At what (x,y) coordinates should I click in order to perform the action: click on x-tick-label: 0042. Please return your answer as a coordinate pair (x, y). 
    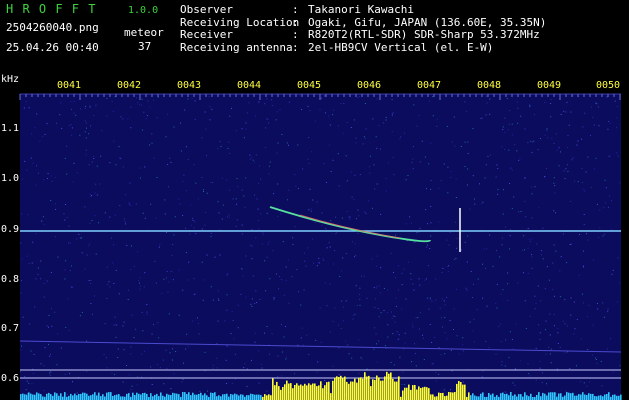
    Looking at the image, I should click on (129, 85).